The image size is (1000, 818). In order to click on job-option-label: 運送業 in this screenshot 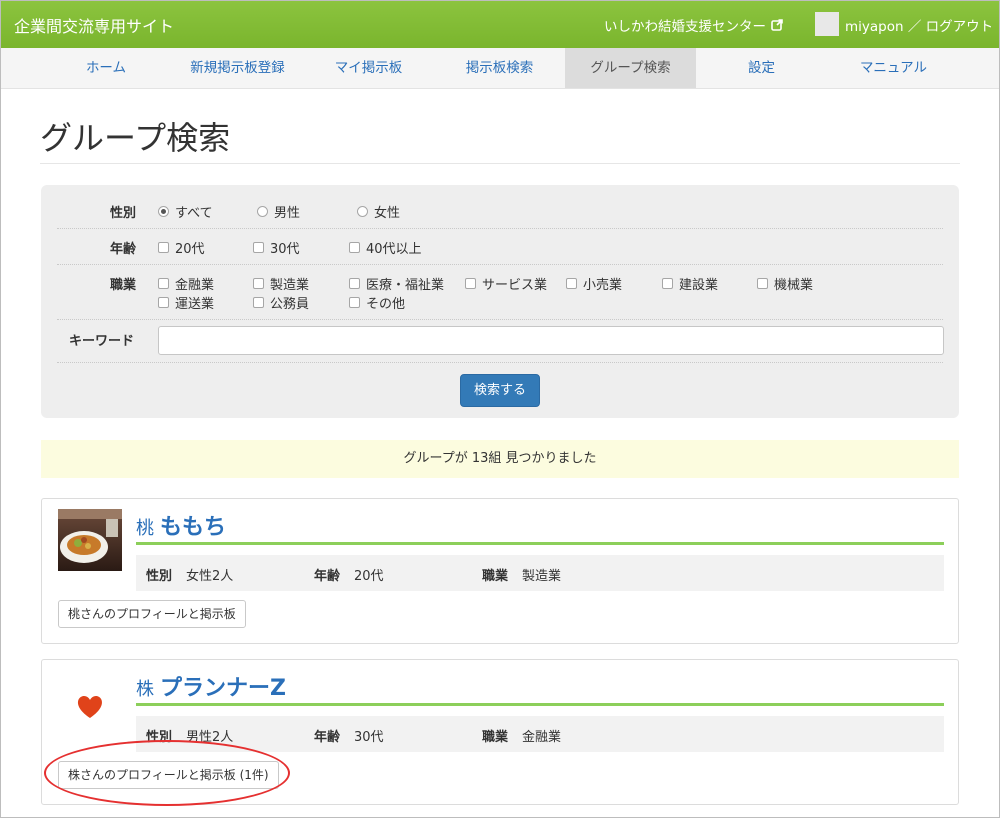, I will do `click(195, 304)`.